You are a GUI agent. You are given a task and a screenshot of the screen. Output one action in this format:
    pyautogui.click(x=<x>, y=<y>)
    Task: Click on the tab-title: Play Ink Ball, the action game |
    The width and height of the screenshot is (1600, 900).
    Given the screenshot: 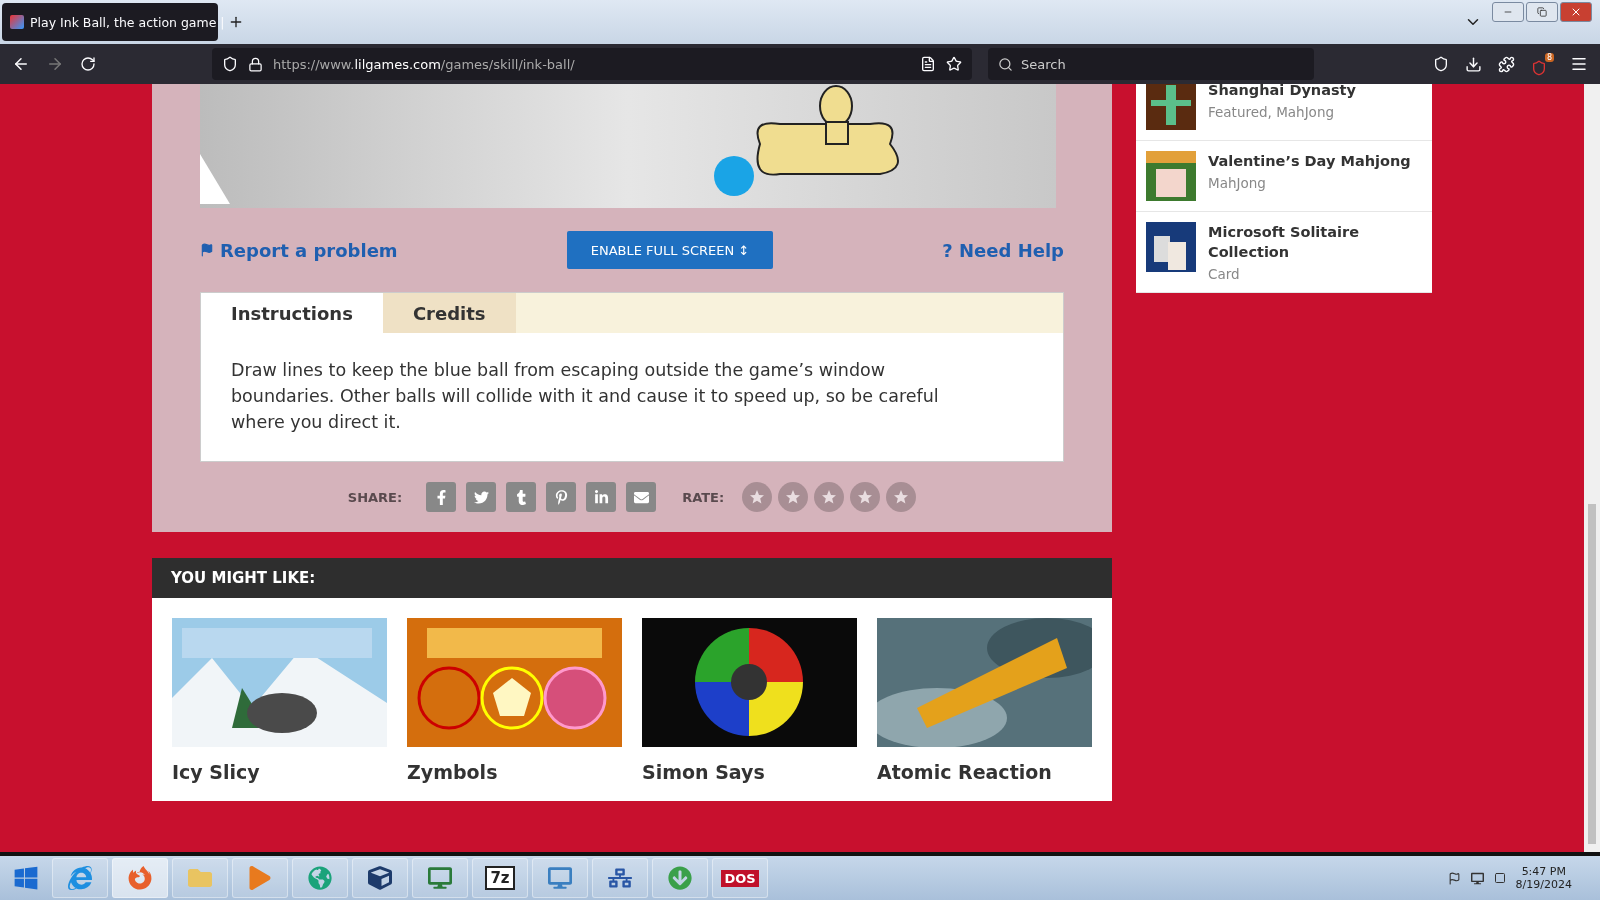 What is the action you would take?
    pyautogui.click(x=127, y=22)
    